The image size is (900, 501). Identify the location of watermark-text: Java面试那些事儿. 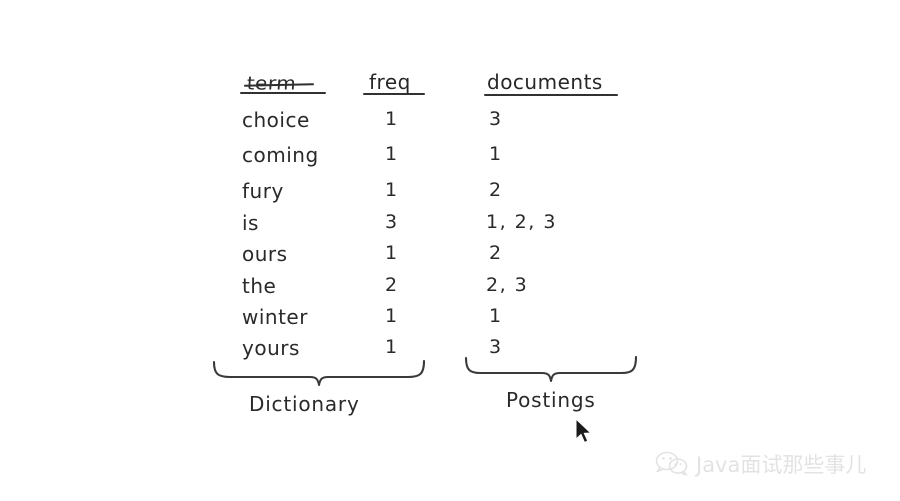
(781, 465).